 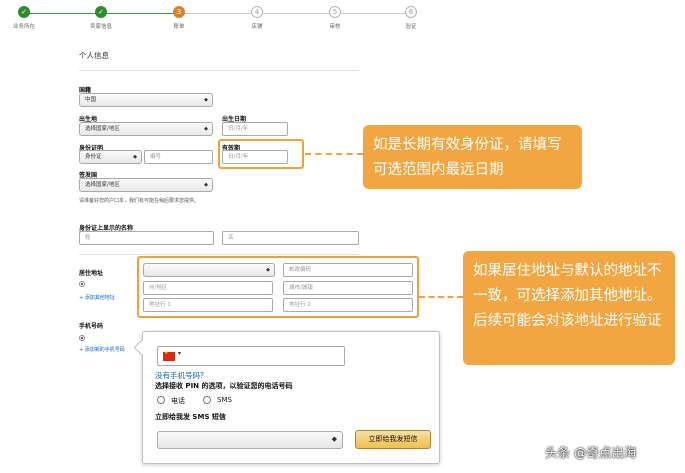 What do you see at coordinates (146, 129) in the screenshot?
I see `birthplace-select: 选择国家/地区 ◆` at bounding box center [146, 129].